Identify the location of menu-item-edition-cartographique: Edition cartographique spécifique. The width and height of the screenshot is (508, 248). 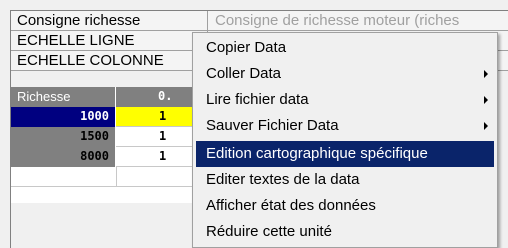
(345, 154).